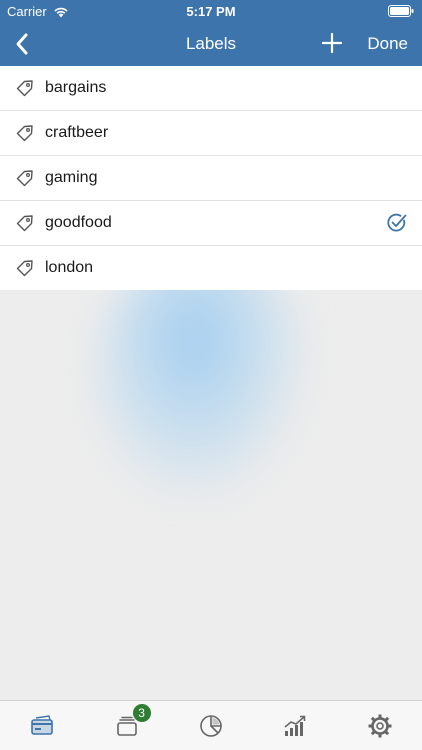 The width and height of the screenshot is (422, 750). I want to click on label-name: london, so click(69, 267).